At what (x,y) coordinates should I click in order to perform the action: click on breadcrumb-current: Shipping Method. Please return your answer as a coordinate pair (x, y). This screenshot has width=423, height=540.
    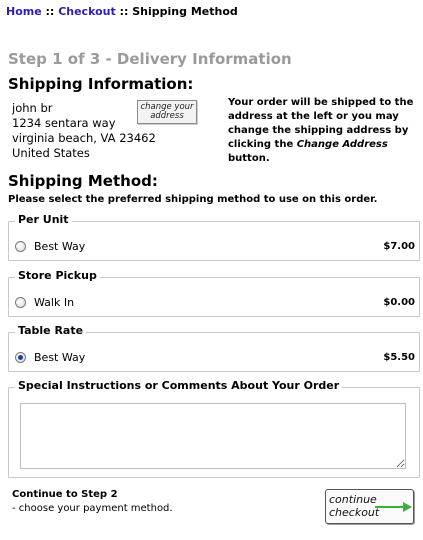
    Looking at the image, I should click on (185, 11).